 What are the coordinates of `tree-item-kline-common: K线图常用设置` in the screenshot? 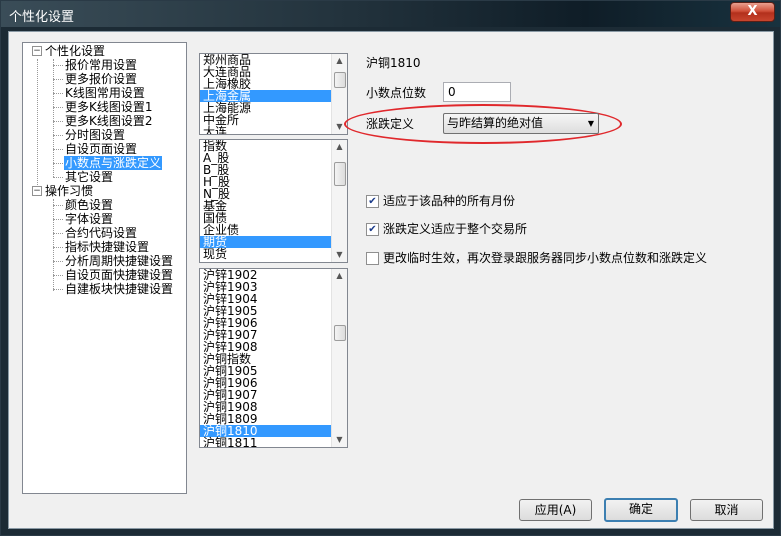 It's located at (105, 93).